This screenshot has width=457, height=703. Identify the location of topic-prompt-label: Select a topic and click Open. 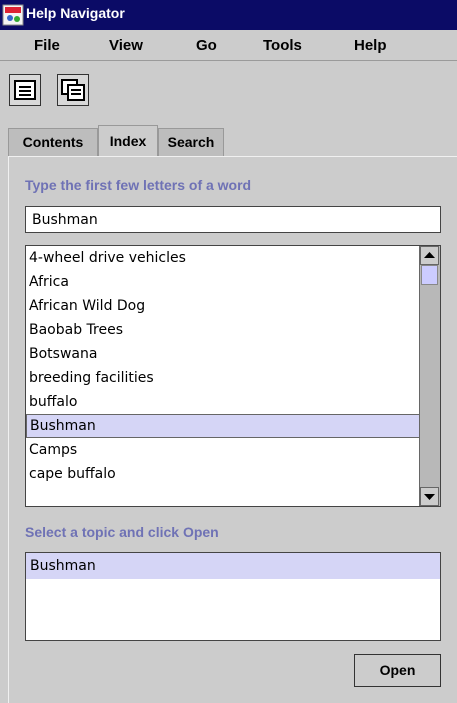
(122, 532).